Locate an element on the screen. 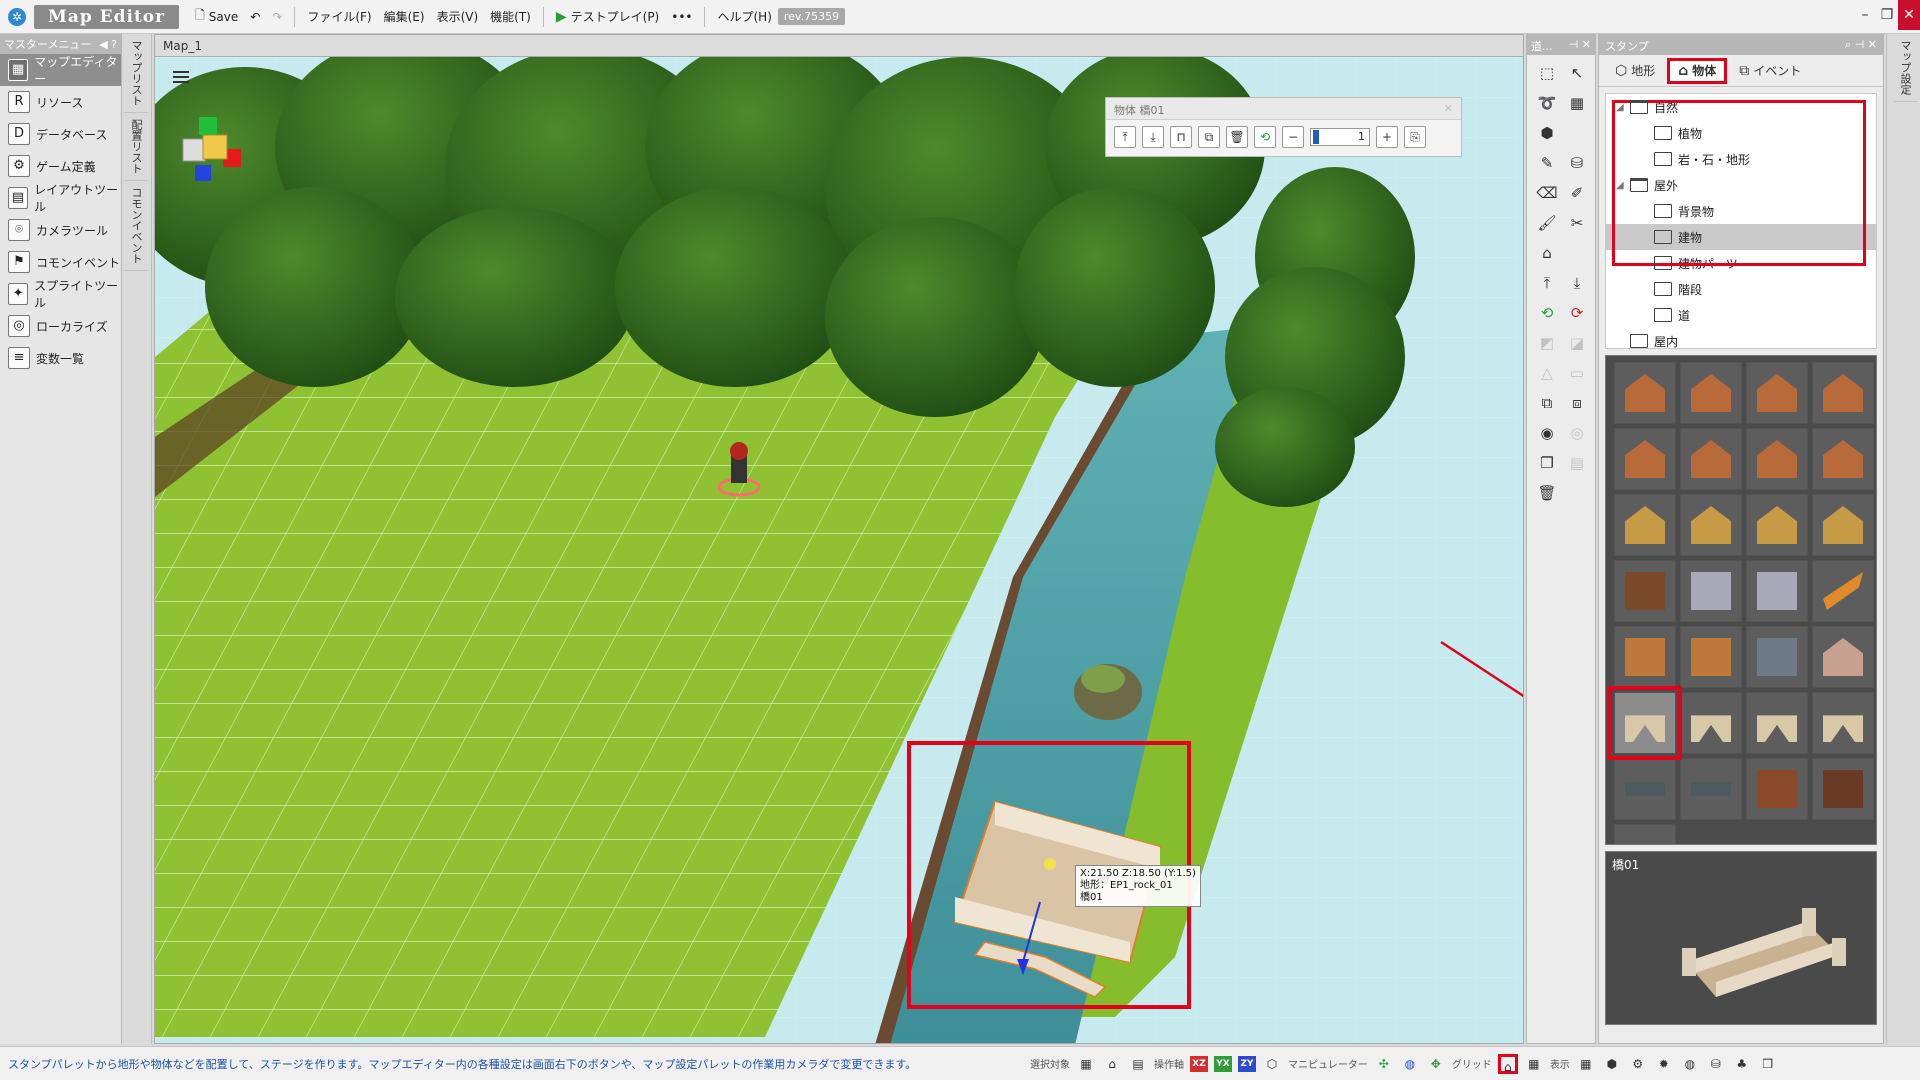  select-object-icon: ⌂ is located at coordinates (1112, 1064).